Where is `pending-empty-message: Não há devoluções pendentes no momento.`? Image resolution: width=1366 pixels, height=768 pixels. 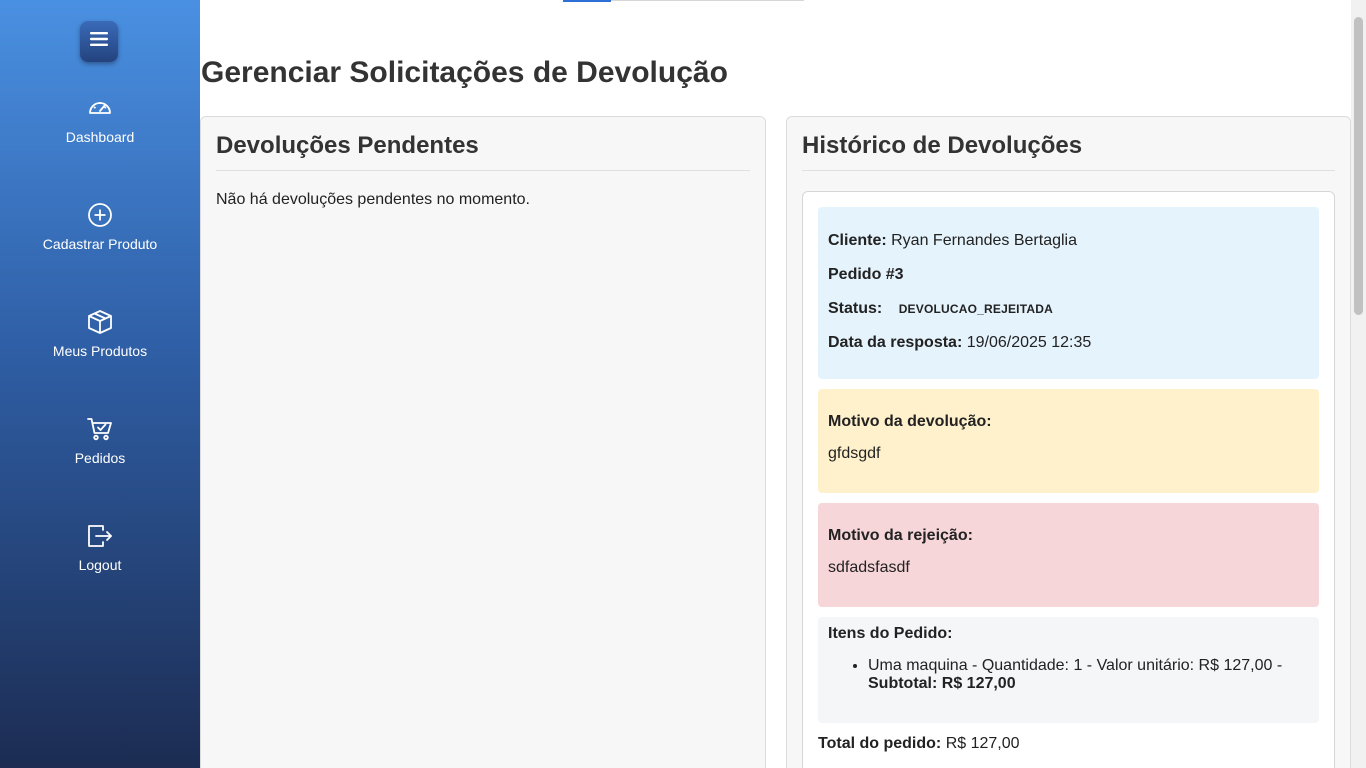 pending-empty-message: Não há devoluções pendentes no momento. is located at coordinates (373, 199).